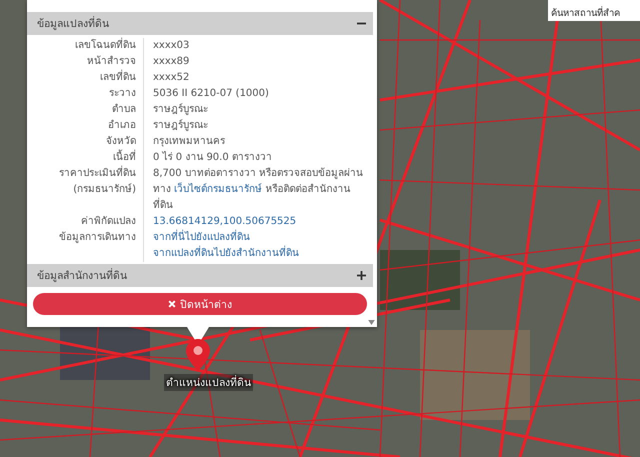 The width and height of the screenshot is (640, 457). Describe the element at coordinates (594, 10) in the screenshot. I see `search-field: ค้นหาสถานที่สำค` at that location.